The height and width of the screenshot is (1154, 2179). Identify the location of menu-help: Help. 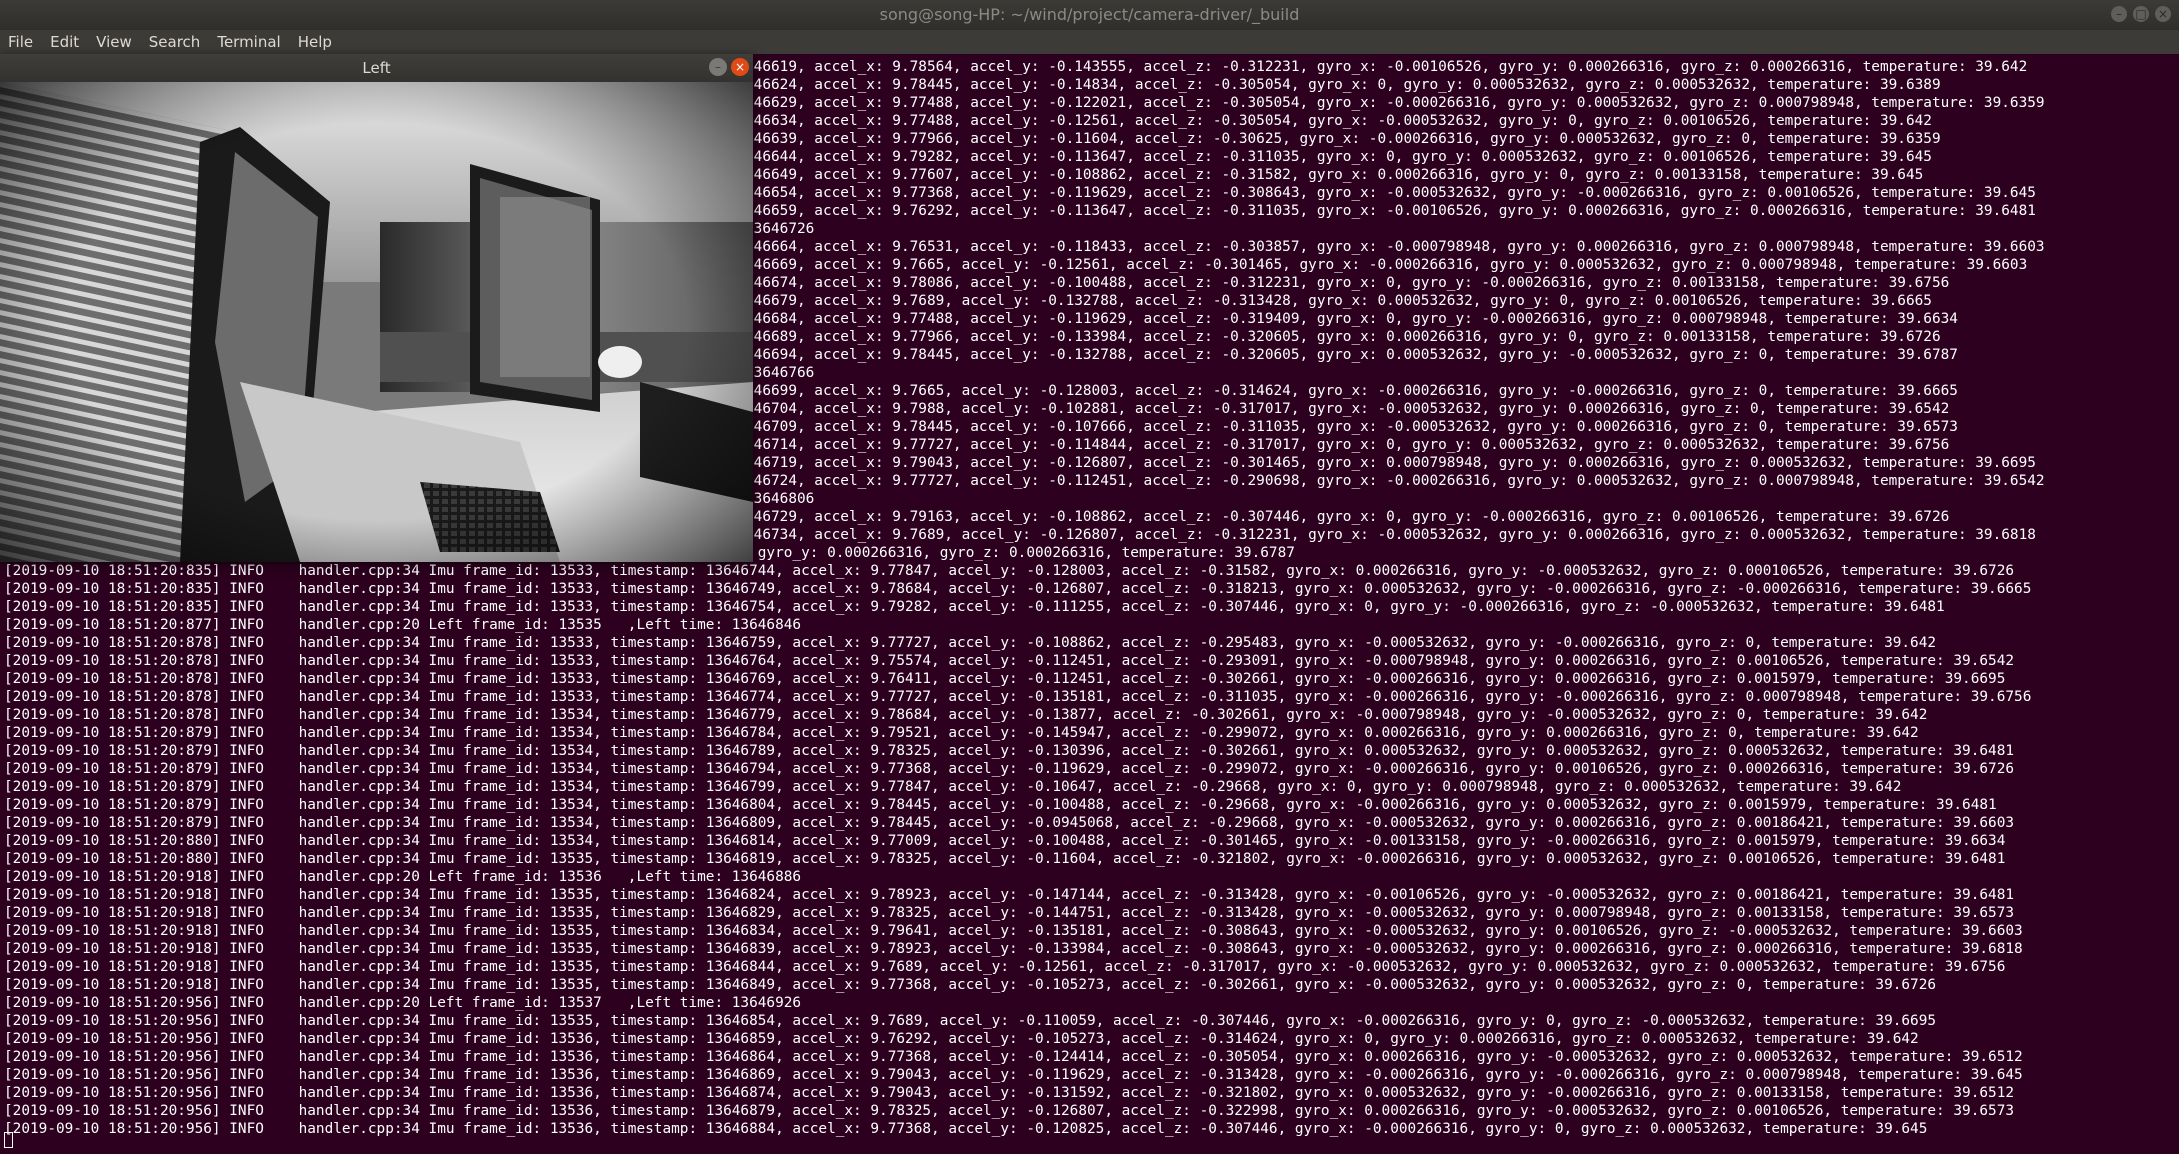
(315, 42).